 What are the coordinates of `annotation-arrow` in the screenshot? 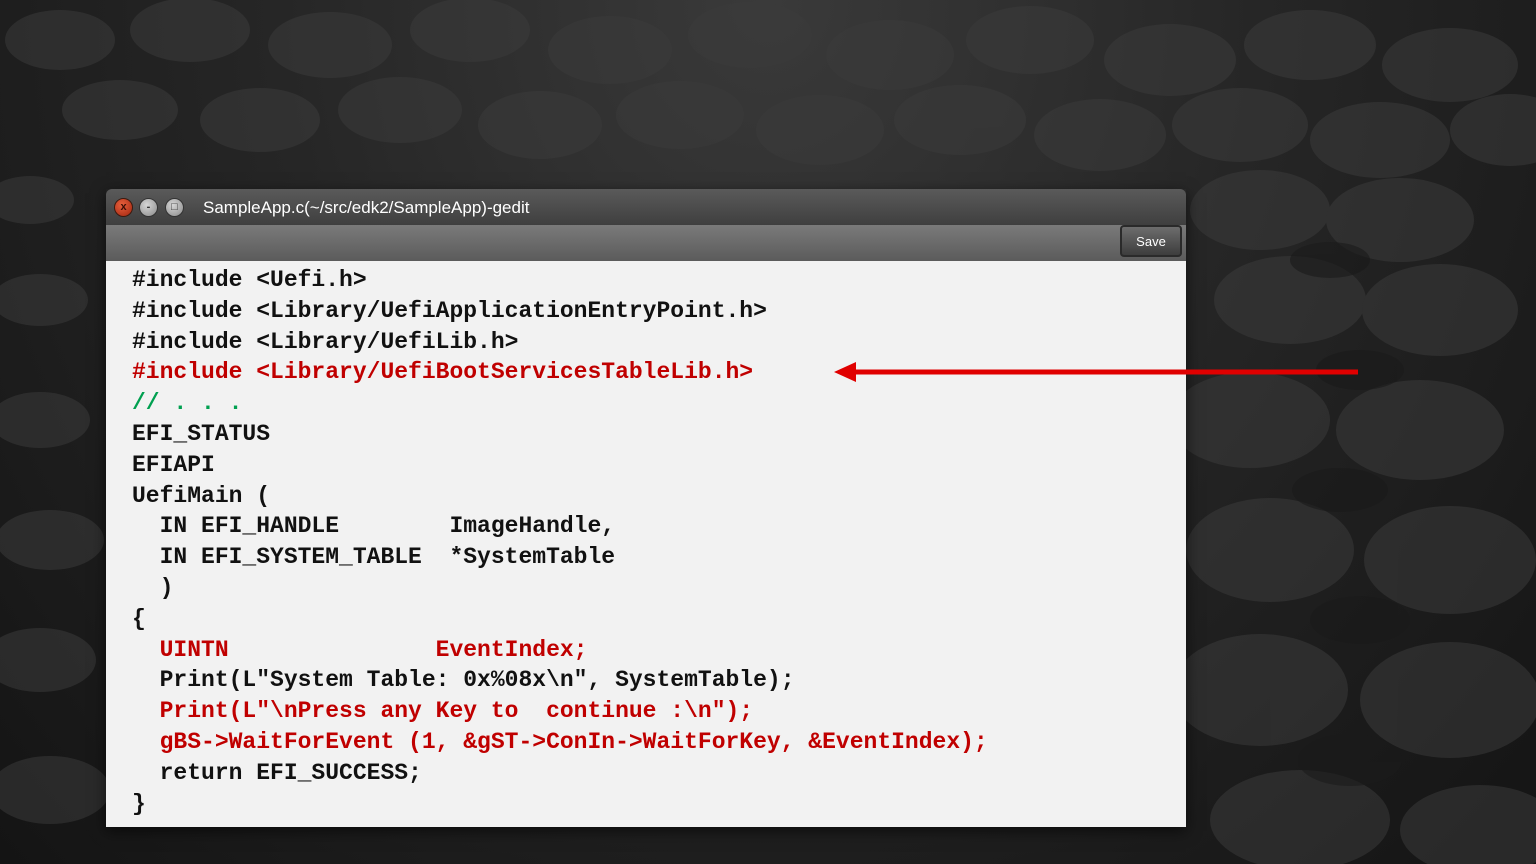 It's located at (1096, 372).